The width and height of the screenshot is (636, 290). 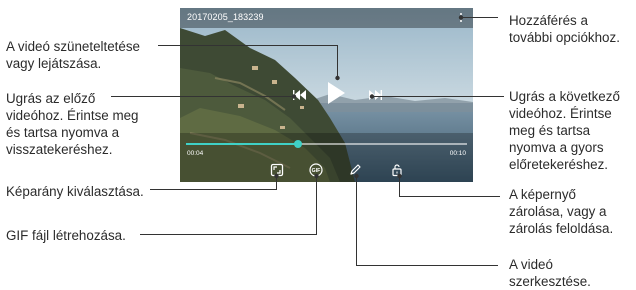 What do you see at coordinates (242, 144) in the screenshot?
I see `progress-fill` at bounding box center [242, 144].